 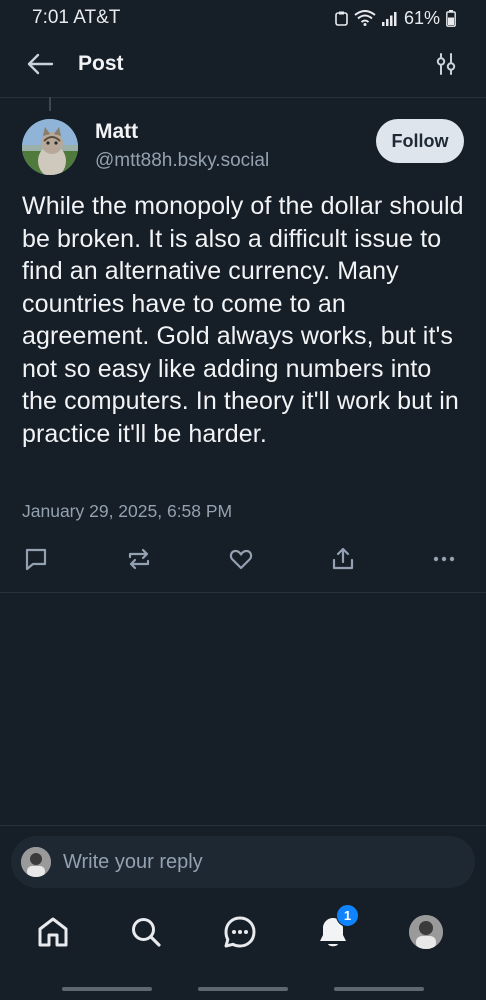 What do you see at coordinates (243, 64) in the screenshot?
I see `post-header: Post` at bounding box center [243, 64].